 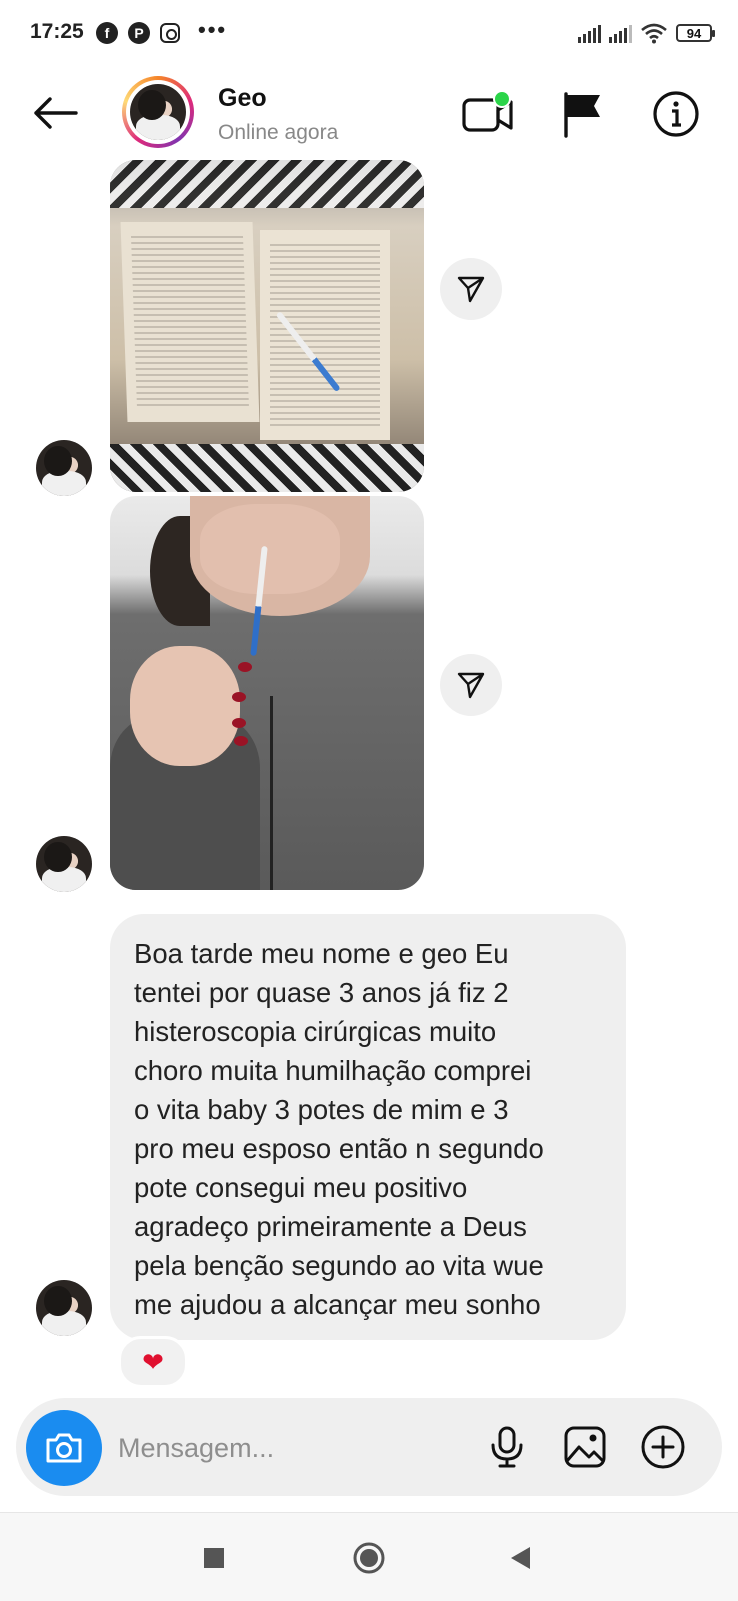 I want to click on avatar, so click(x=158, y=112).